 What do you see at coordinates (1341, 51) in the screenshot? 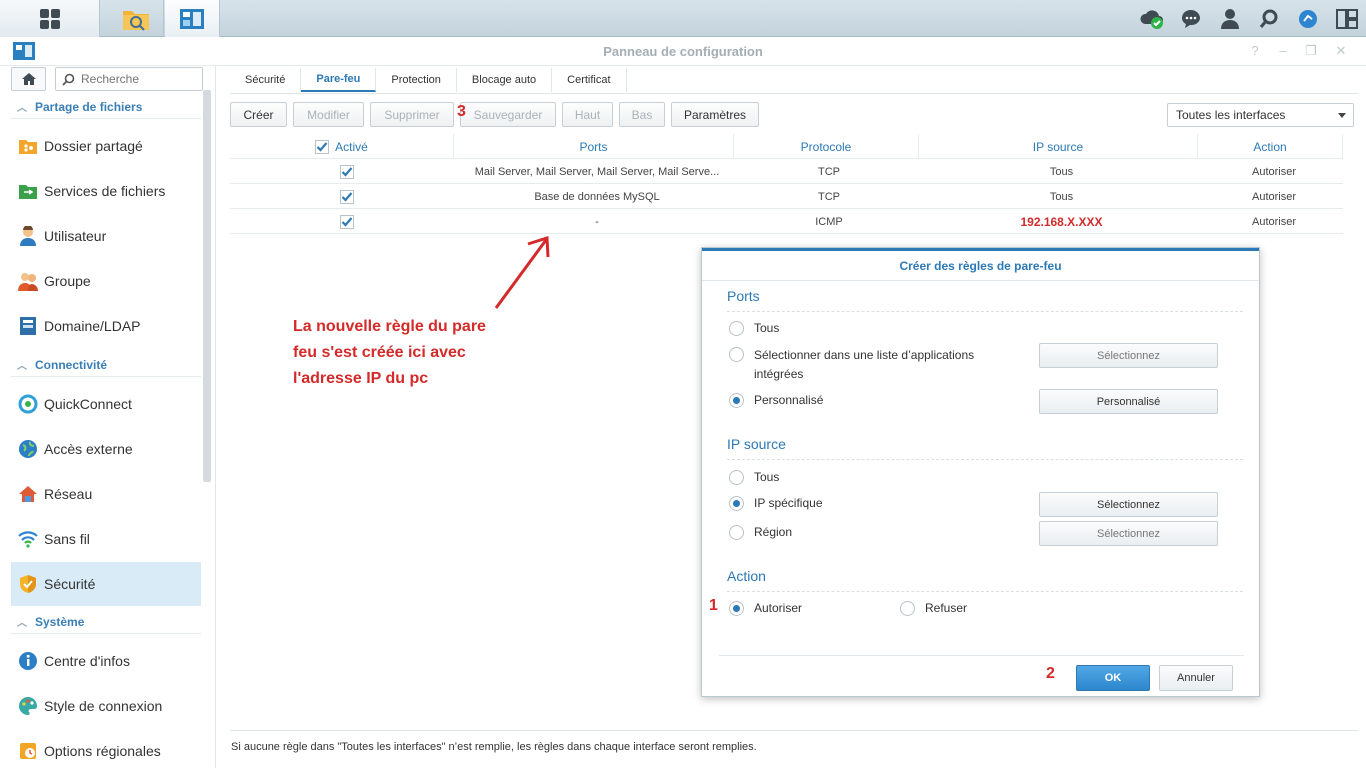
I see `close-icon: ✕` at bounding box center [1341, 51].